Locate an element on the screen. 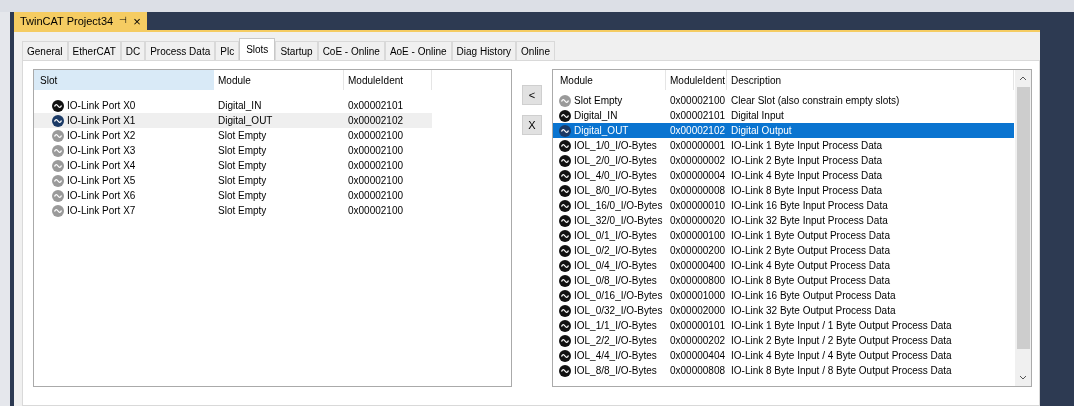  slot-row: IO-Link Port X2 Slot Empty 0x00002100 is located at coordinates (233, 135).